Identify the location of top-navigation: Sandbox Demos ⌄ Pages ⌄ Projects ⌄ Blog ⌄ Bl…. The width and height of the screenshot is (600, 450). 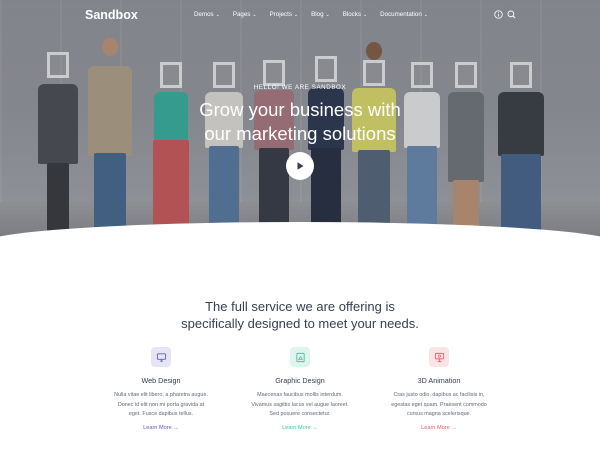
(300, 15).